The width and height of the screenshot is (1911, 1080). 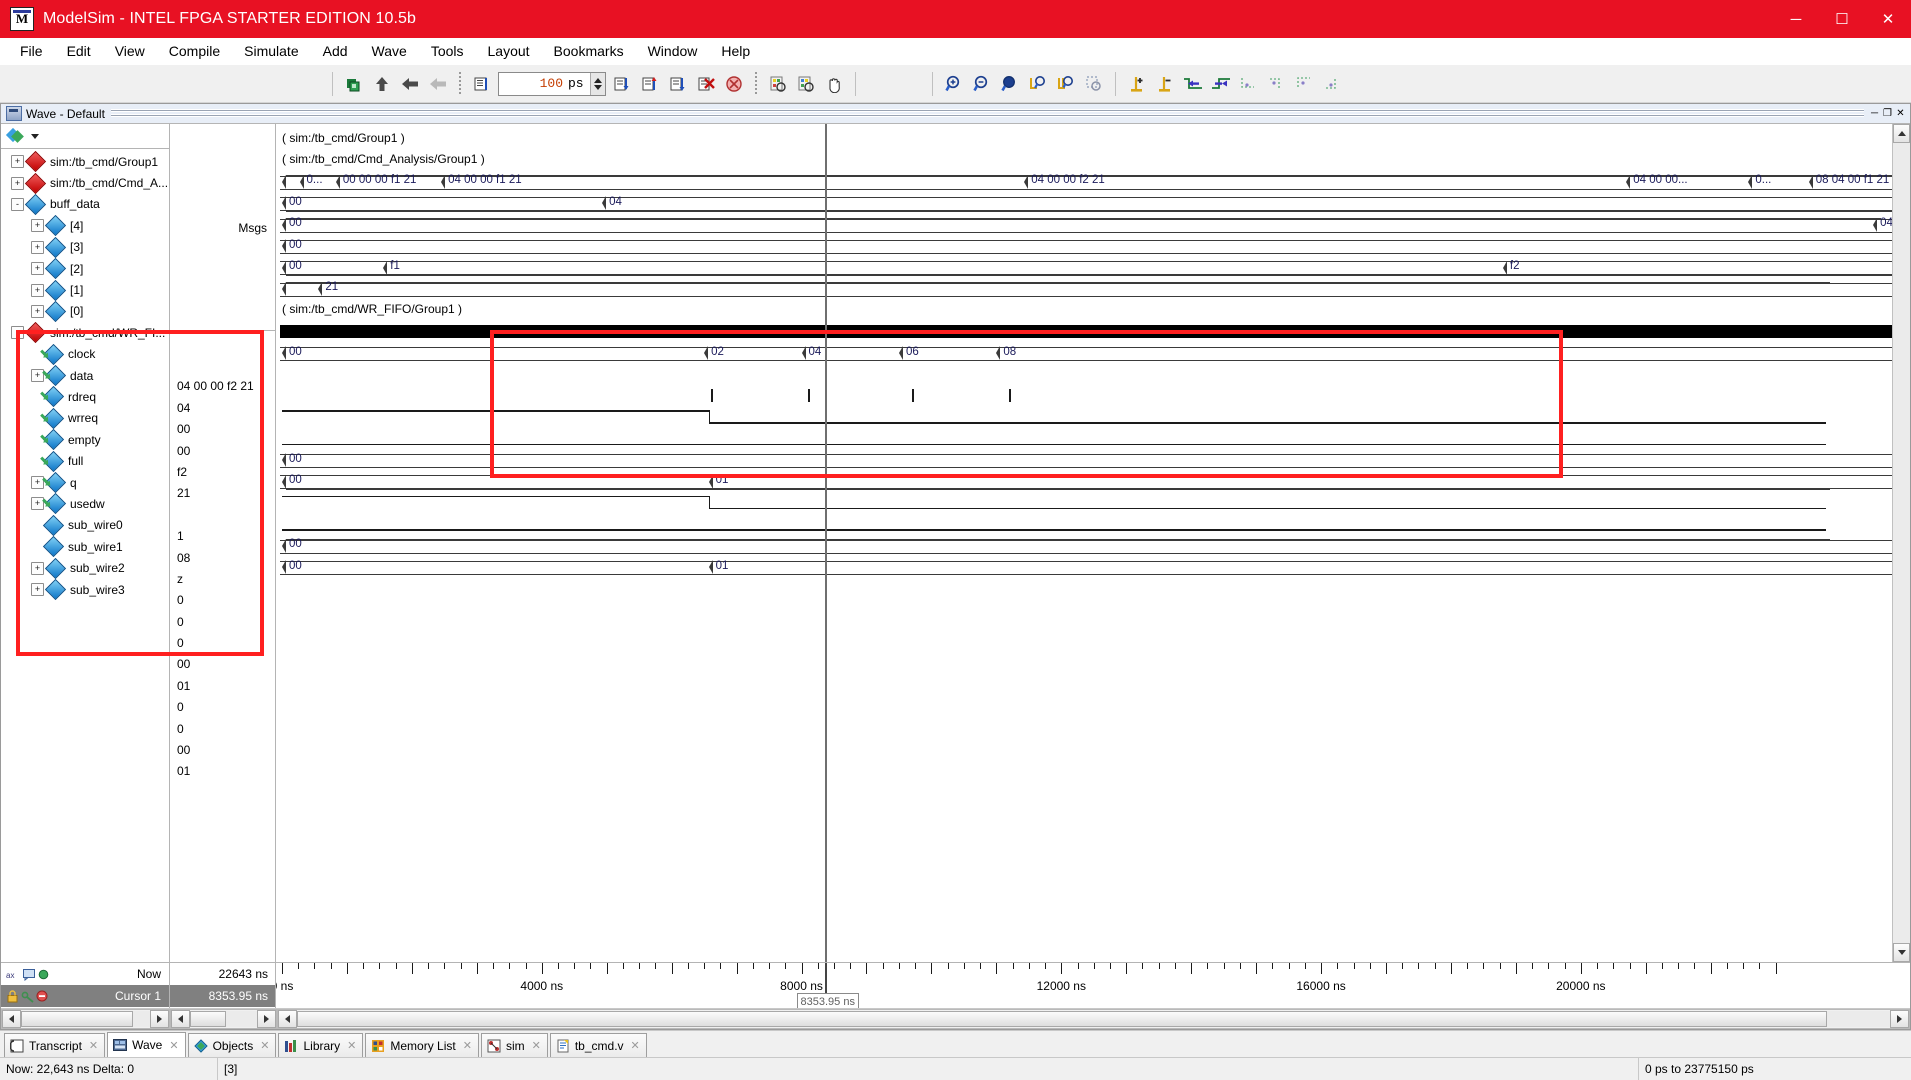 What do you see at coordinates (79, 51) in the screenshot?
I see `menu-edit: Edit` at bounding box center [79, 51].